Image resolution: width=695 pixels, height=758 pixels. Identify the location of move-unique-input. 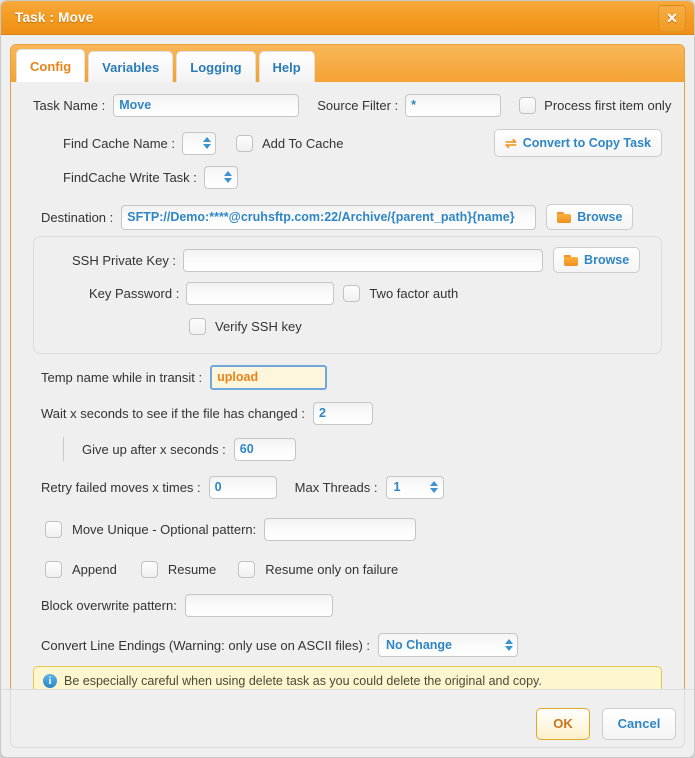
(340, 529).